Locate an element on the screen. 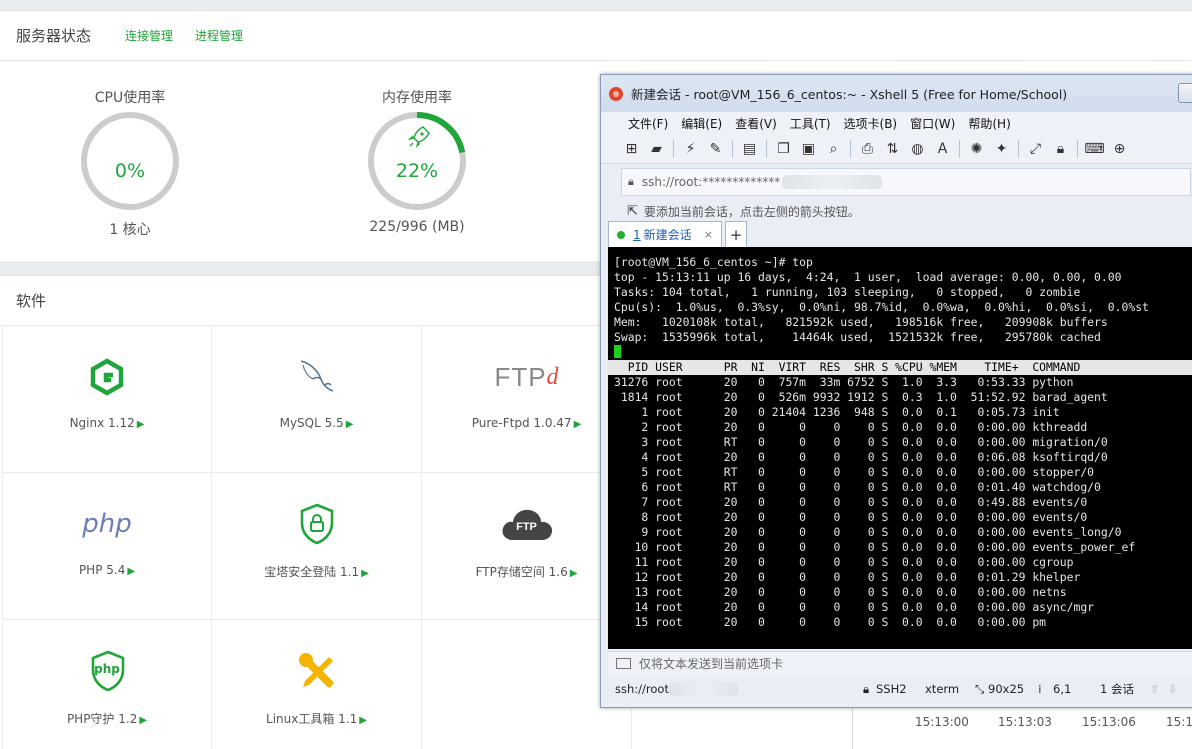 The image size is (1192, 749). paste-icon: ▣ is located at coordinates (808, 148).